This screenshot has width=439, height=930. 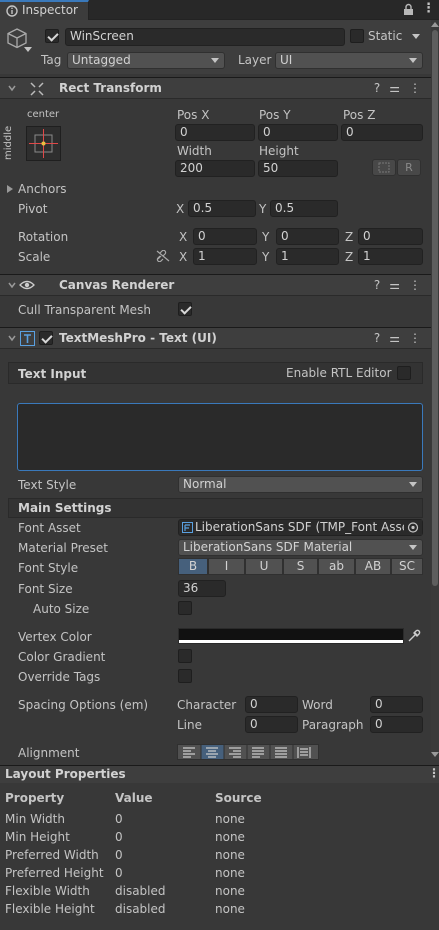 I want to click on text-style-value: Normal, so click(x=205, y=484).